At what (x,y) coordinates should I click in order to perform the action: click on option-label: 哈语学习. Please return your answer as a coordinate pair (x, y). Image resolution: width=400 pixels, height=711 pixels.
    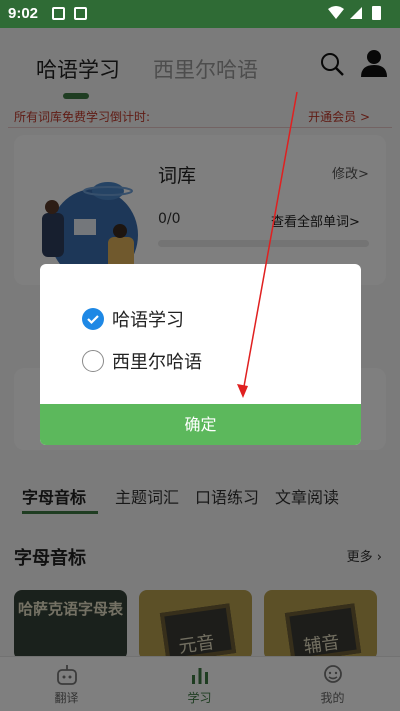
    Looking at the image, I should click on (148, 320).